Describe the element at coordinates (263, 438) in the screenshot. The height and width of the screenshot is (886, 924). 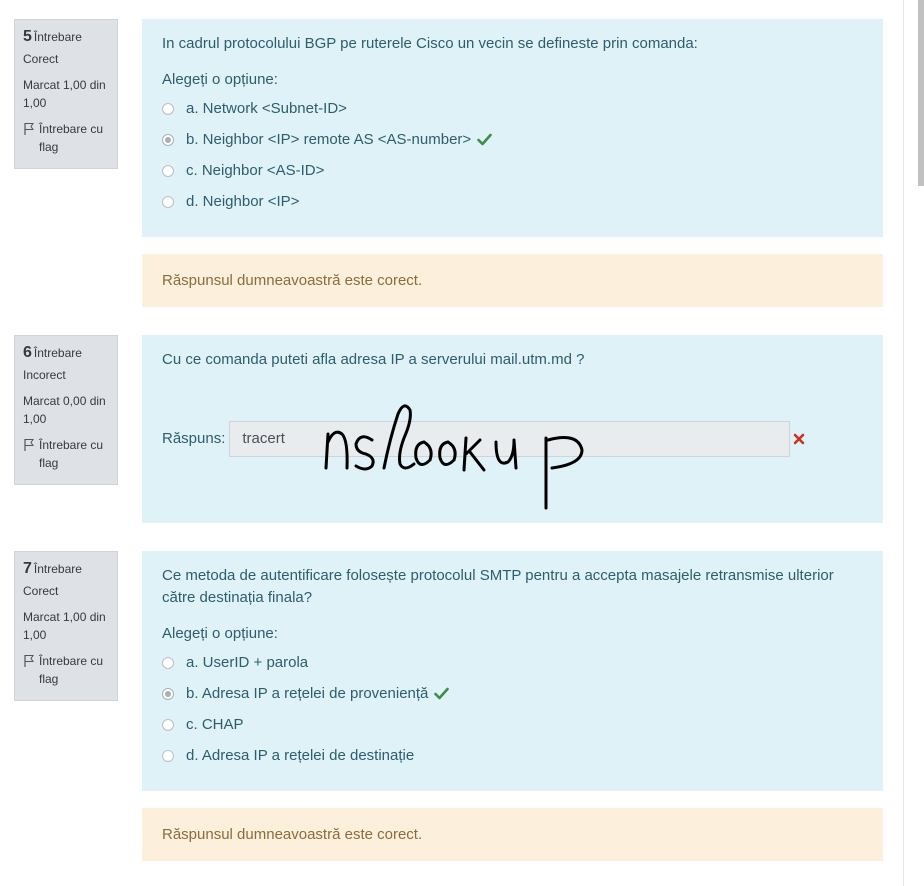
I see `answer-value: tracert` at that location.